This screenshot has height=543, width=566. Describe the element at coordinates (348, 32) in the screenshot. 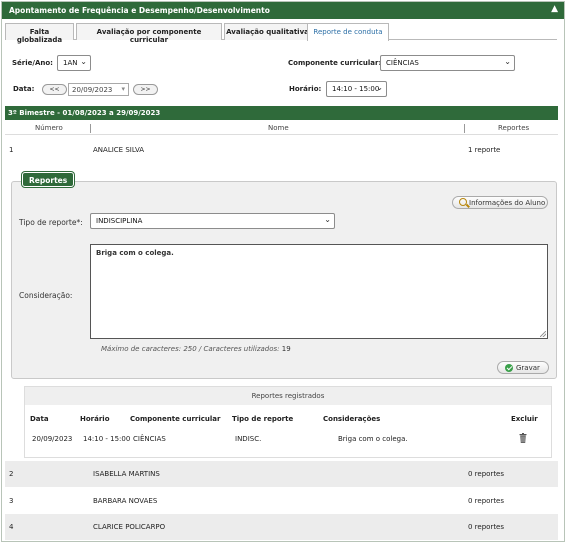

I see `tab-reporte-conduta: Reporte de conduta` at that location.